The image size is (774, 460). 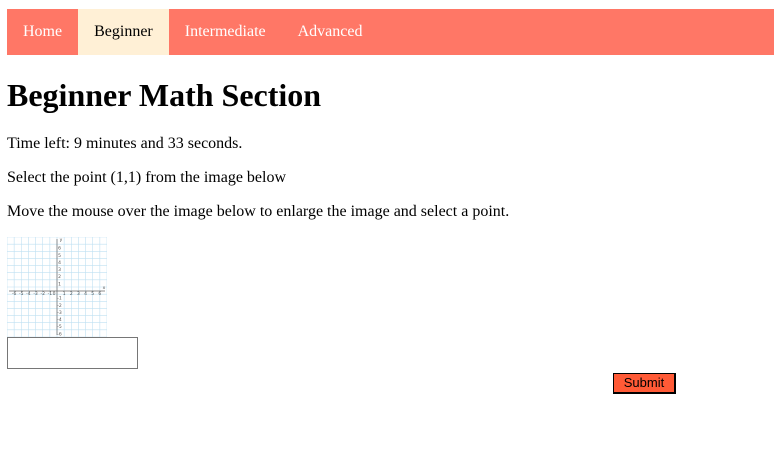 I want to click on x-axis-label: x, so click(x=104, y=288).